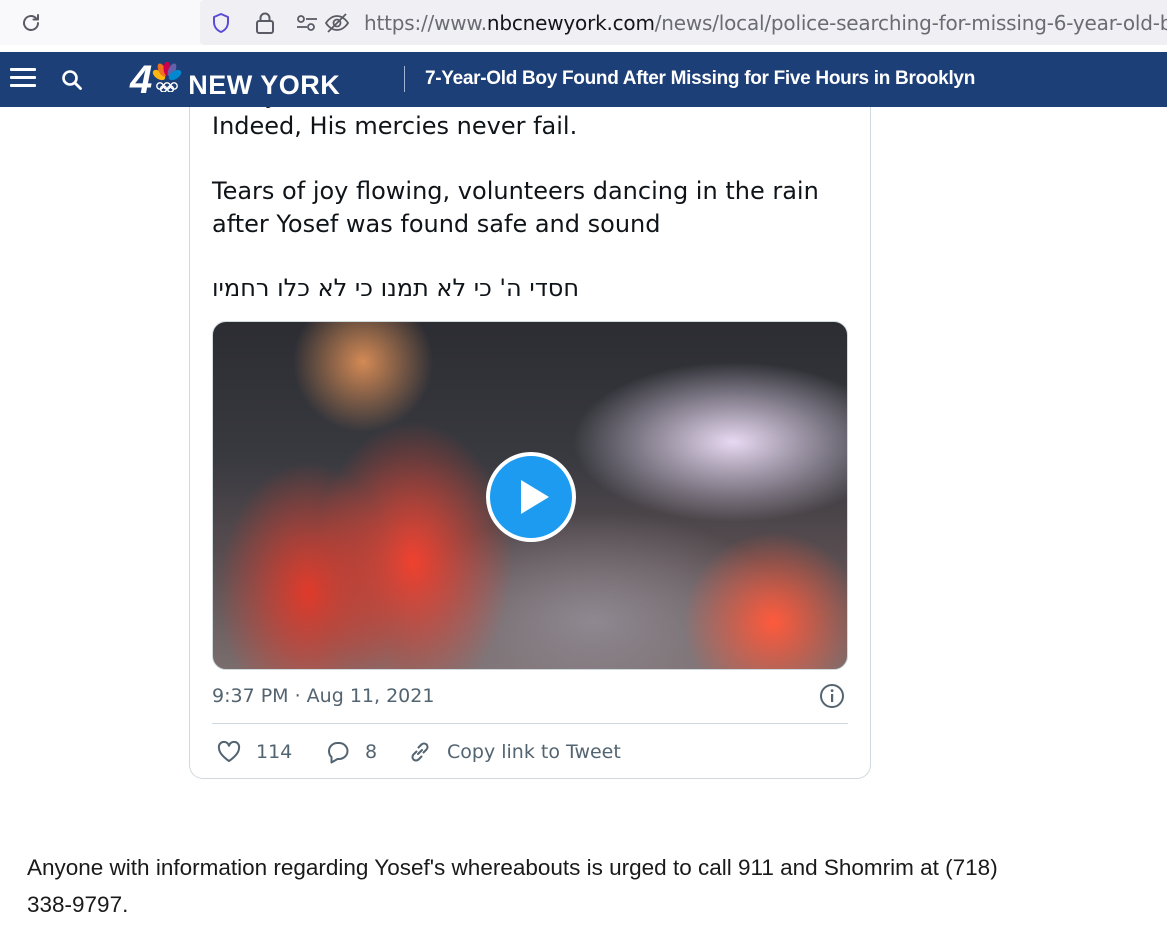 Image resolution: width=1167 pixels, height=939 pixels. Describe the element at coordinates (396, 288) in the screenshot. I see `tweet-text-hebrew: חסדי ה' כי לא תמנו כי לא כלו רחמיו` at that location.